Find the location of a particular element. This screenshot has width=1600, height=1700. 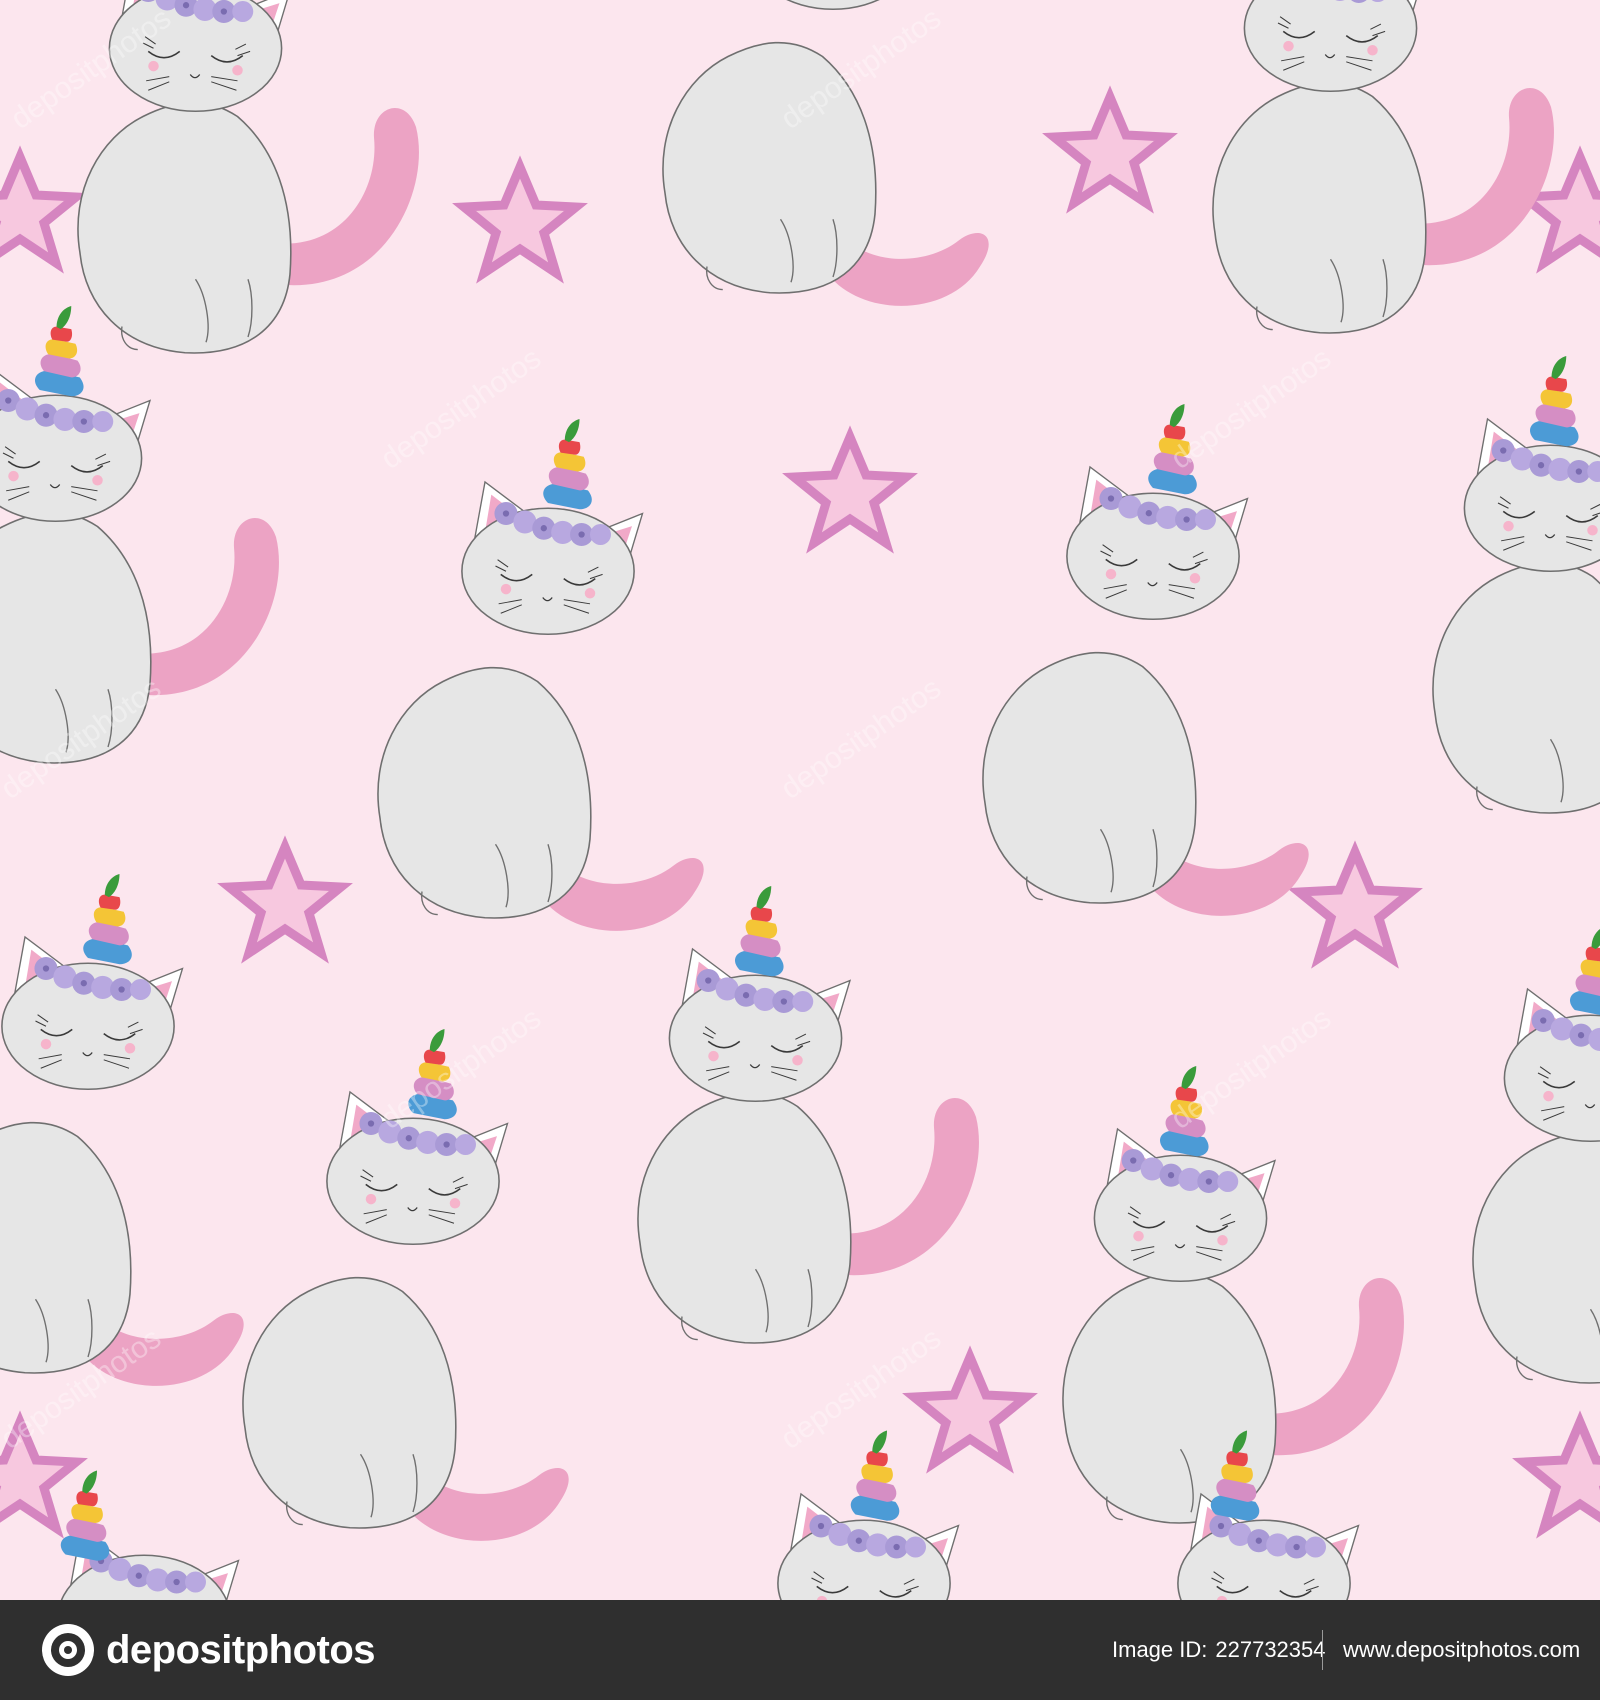

depositphotos-logo: depositphotos is located at coordinates (208, 1650).